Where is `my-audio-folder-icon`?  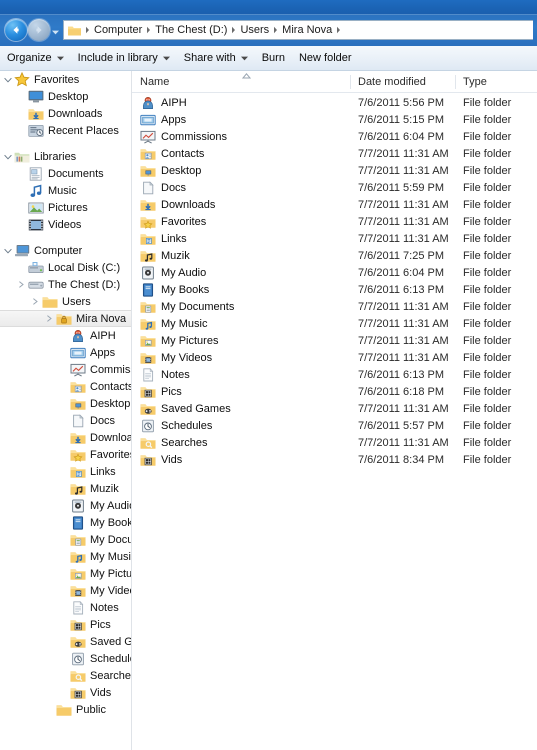
my-audio-folder-icon is located at coordinates (78, 506).